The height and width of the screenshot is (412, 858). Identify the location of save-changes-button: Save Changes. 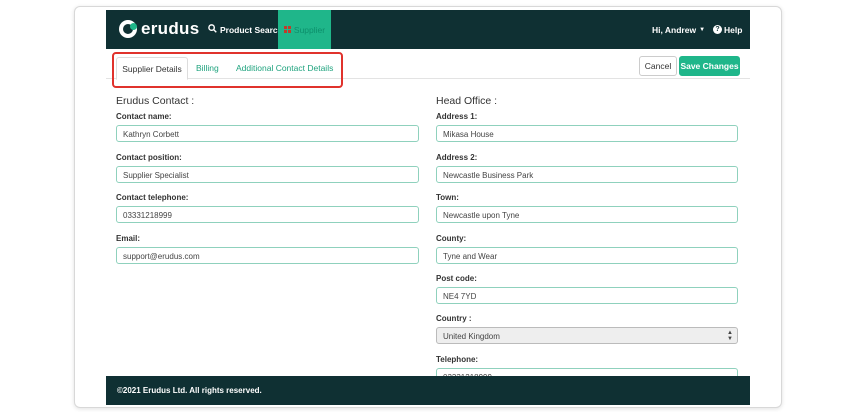
(709, 66).